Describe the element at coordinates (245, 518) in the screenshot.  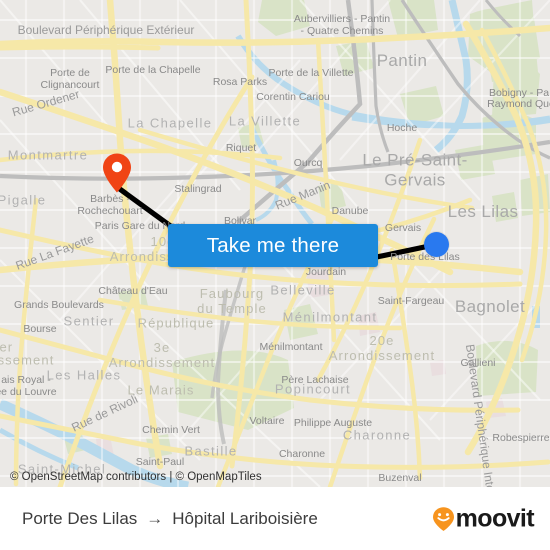
I see `trip-destination: Hôpital Lariboisière` at that location.